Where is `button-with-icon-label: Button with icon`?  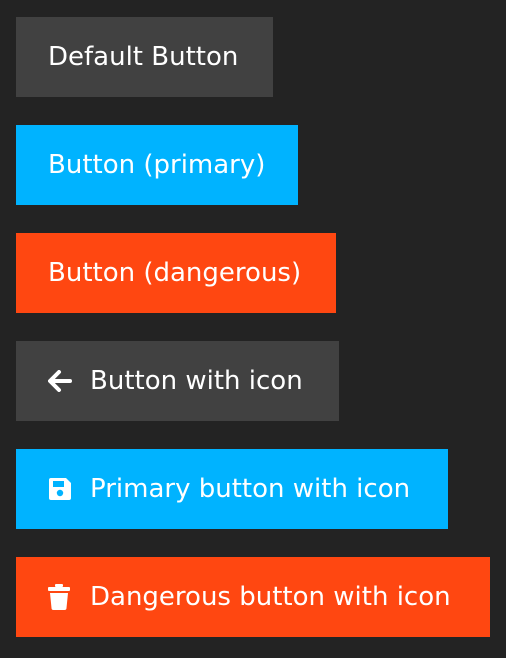 button-with-icon-label: Button with icon is located at coordinates (196, 381).